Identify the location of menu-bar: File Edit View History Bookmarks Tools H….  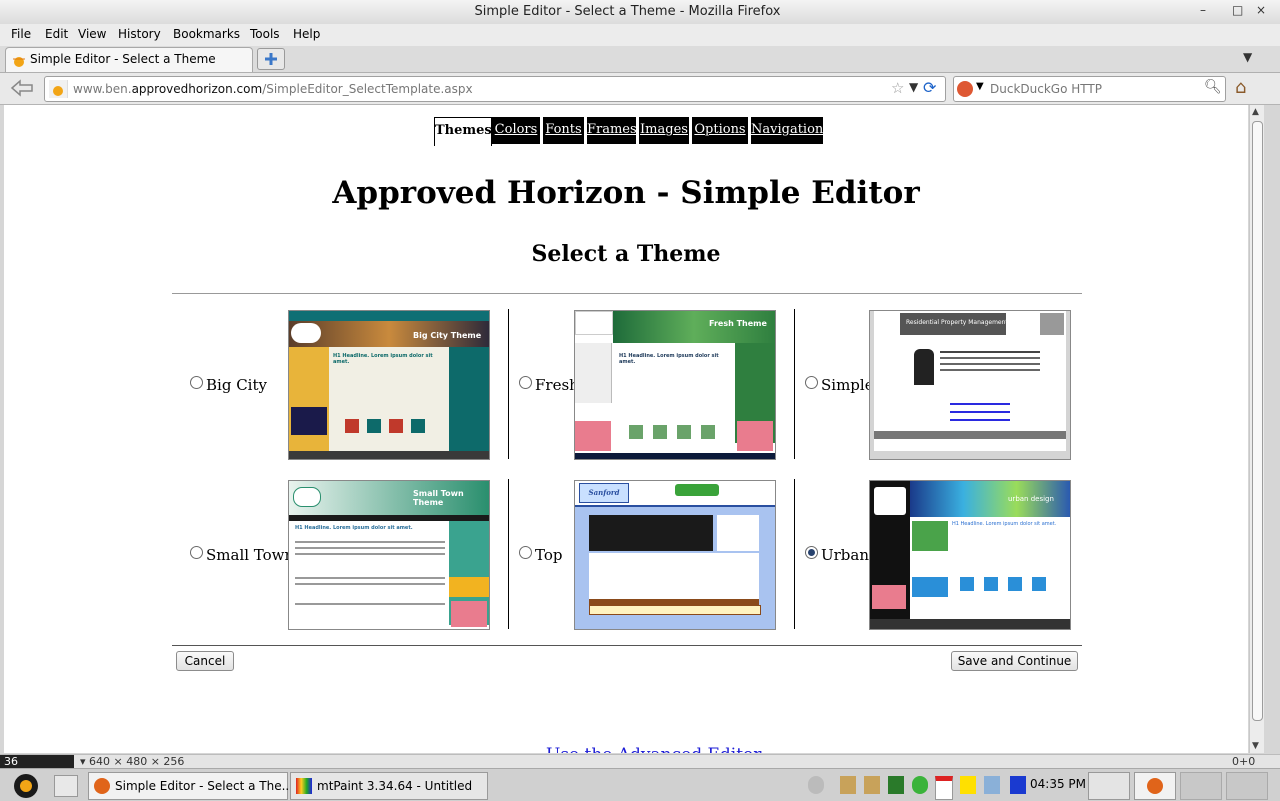
(640, 35).